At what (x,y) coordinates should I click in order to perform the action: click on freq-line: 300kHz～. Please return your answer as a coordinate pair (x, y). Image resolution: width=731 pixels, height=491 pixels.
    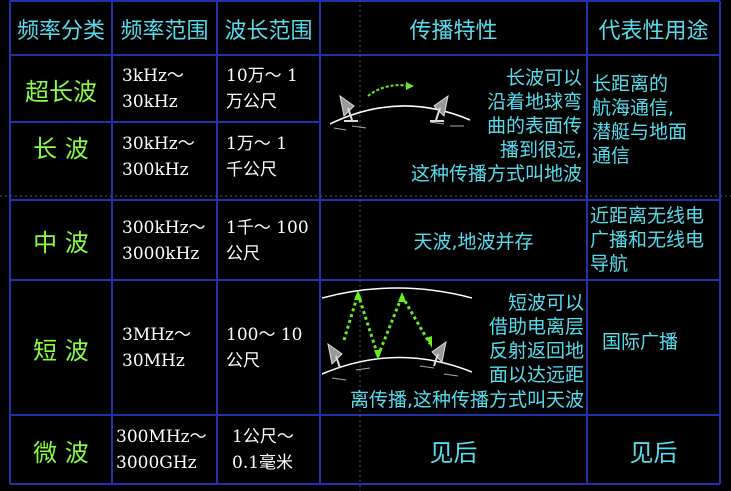
    Looking at the image, I should click on (164, 228).